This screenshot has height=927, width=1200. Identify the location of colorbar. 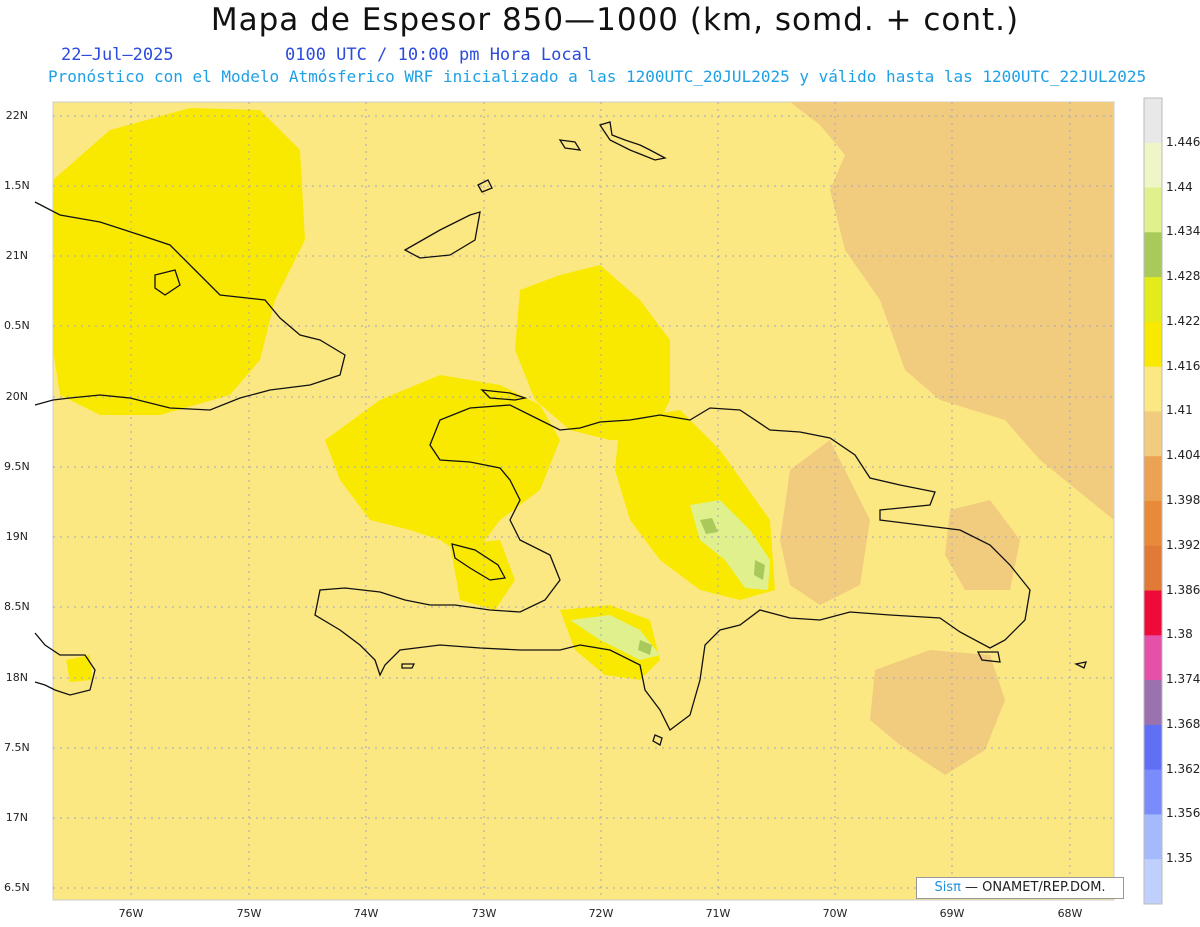
(1153, 501).